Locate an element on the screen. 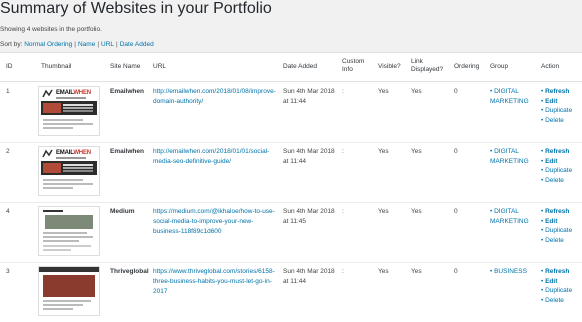 This screenshot has height=322, width=582. row-id: 2 is located at coordinates (8, 151).